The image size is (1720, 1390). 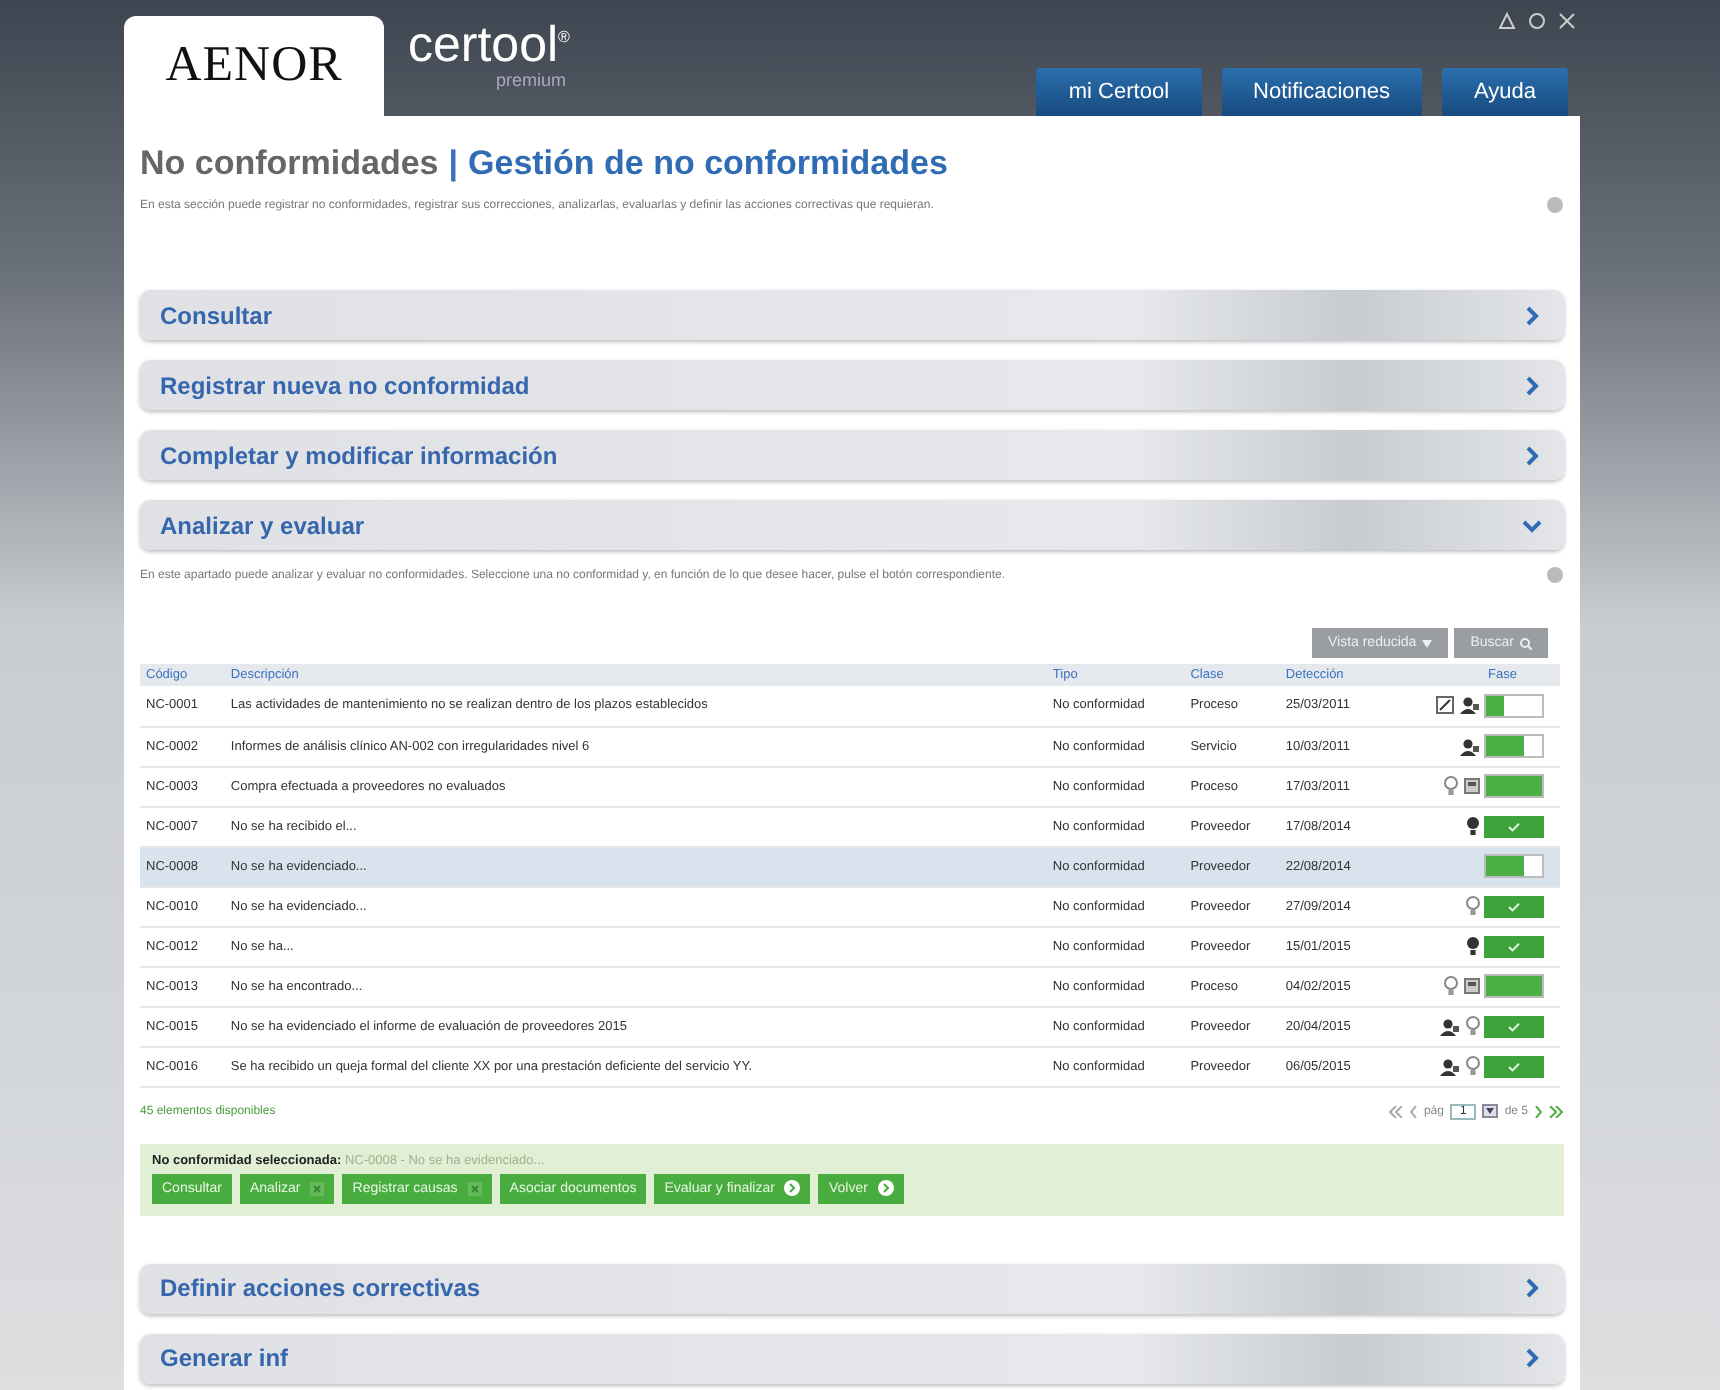 I want to click on logo: AENOR, so click(x=254, y=66).